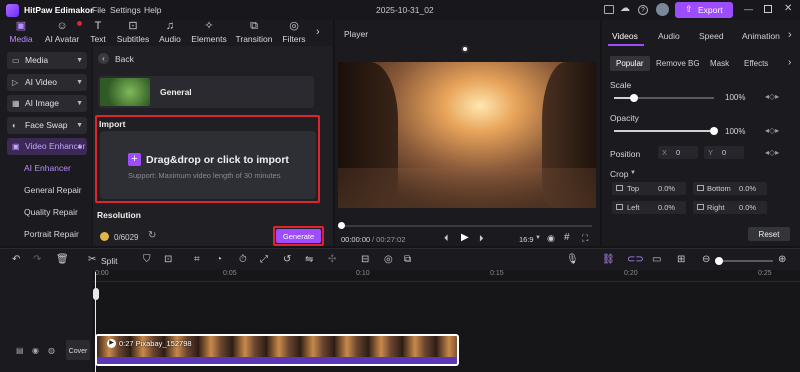 The image size is (800, 372). What do you see at coordinates (92, 260) in the screenshot?
I see `split-icon: ✂` at bounding box center [92, 260].